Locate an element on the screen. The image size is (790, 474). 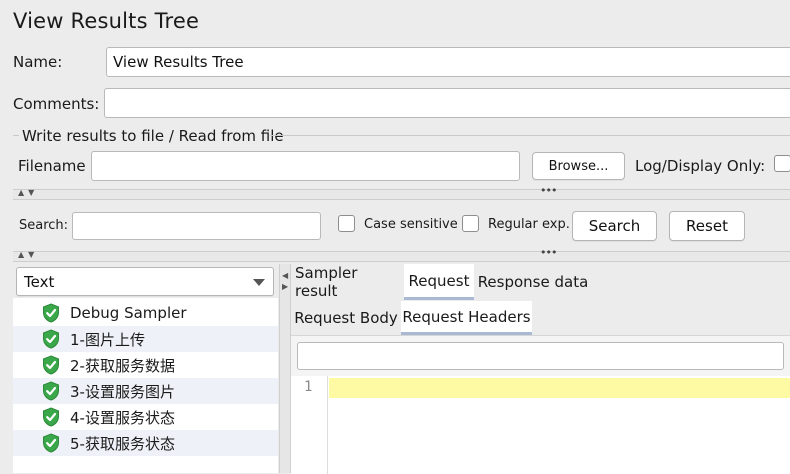
name-input-value: View Results Tree is located at coordinates (178, 62).